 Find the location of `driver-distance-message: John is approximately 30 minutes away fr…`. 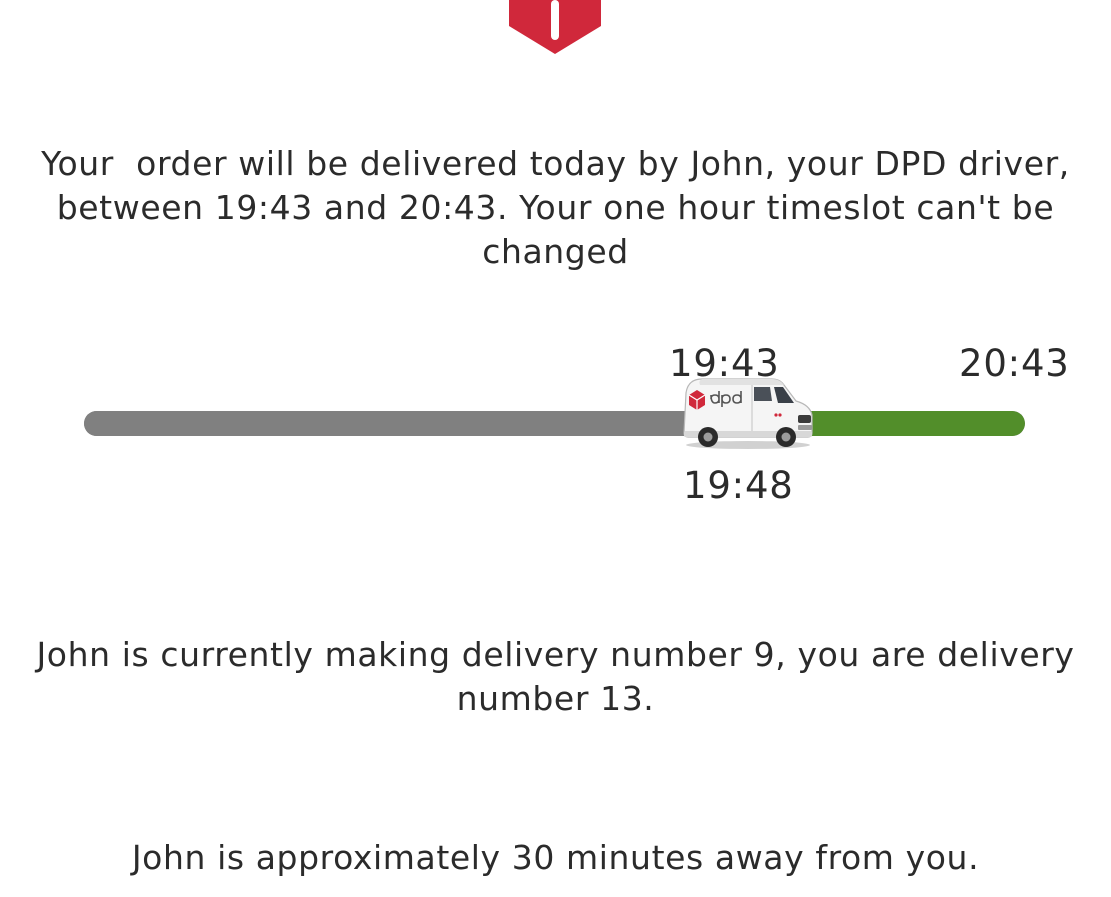

driver-distance-message: John is approximately 30 minutes away fr… is located at coordinates (555, 857).